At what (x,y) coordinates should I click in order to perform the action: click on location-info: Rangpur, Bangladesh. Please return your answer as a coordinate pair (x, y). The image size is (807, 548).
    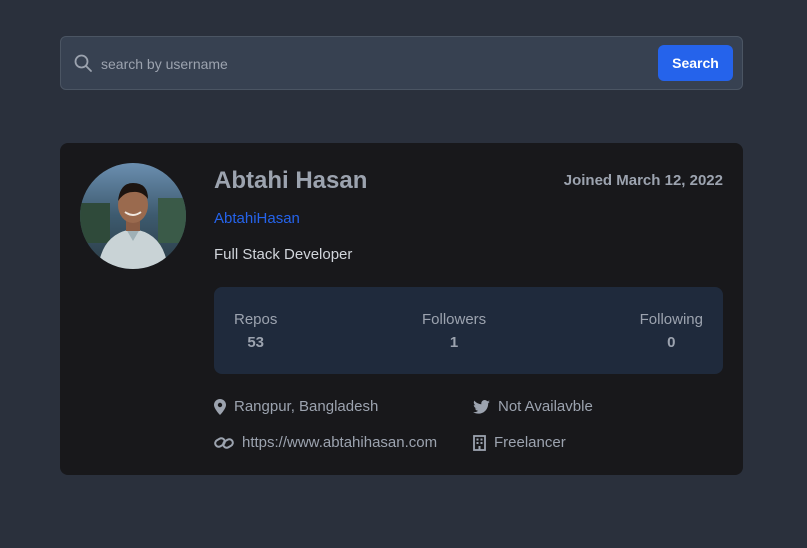
    Looking at the image, I should click on (296, 406).